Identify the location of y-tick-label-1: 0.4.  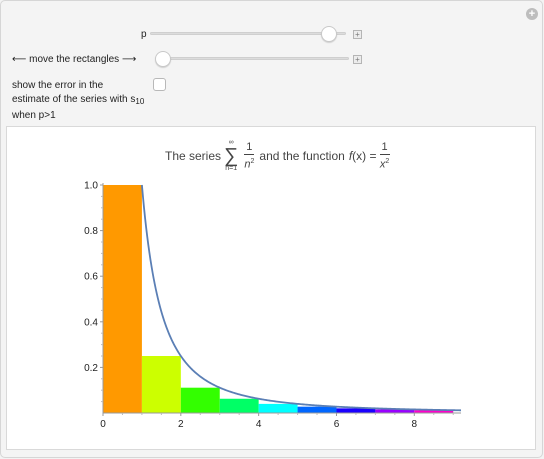
(91, 322).